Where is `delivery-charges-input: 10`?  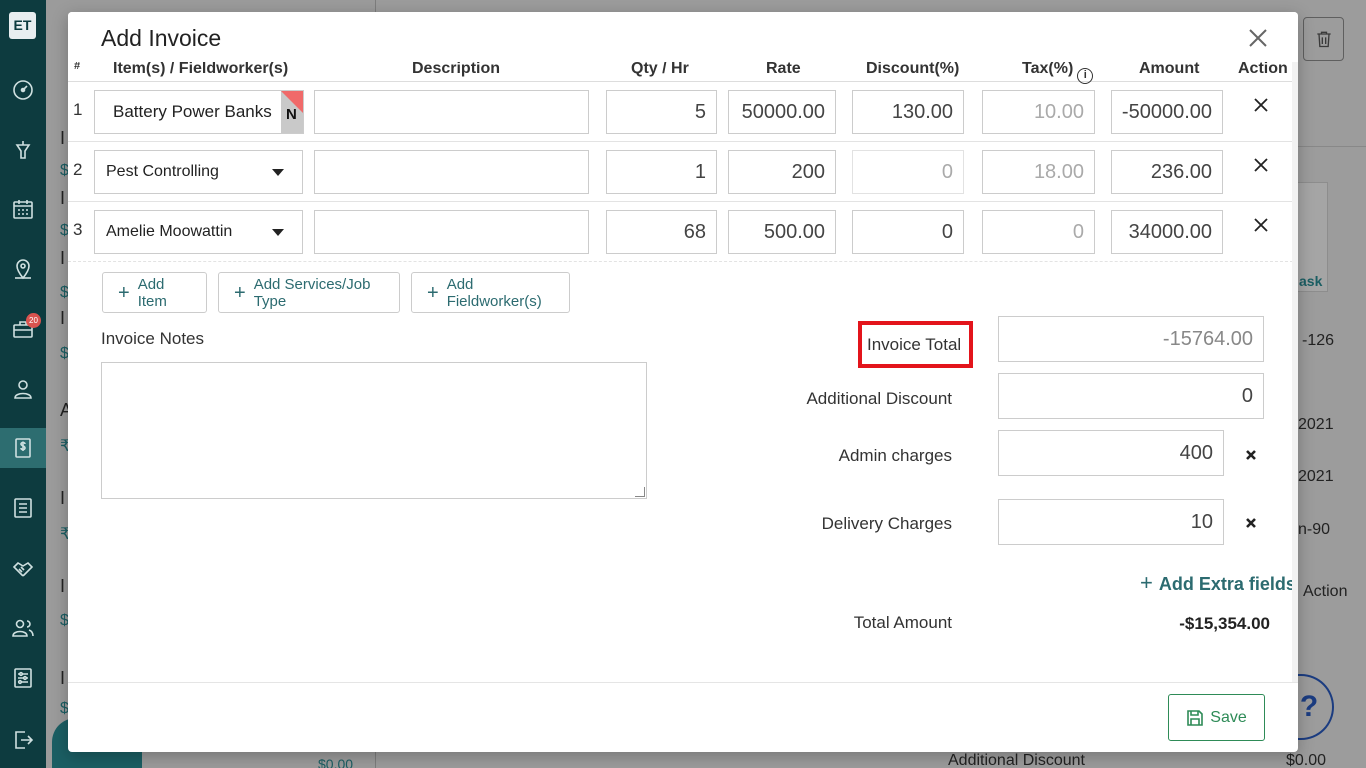 delivery-charges-input: 10 is located at coordinates (1111, 522).